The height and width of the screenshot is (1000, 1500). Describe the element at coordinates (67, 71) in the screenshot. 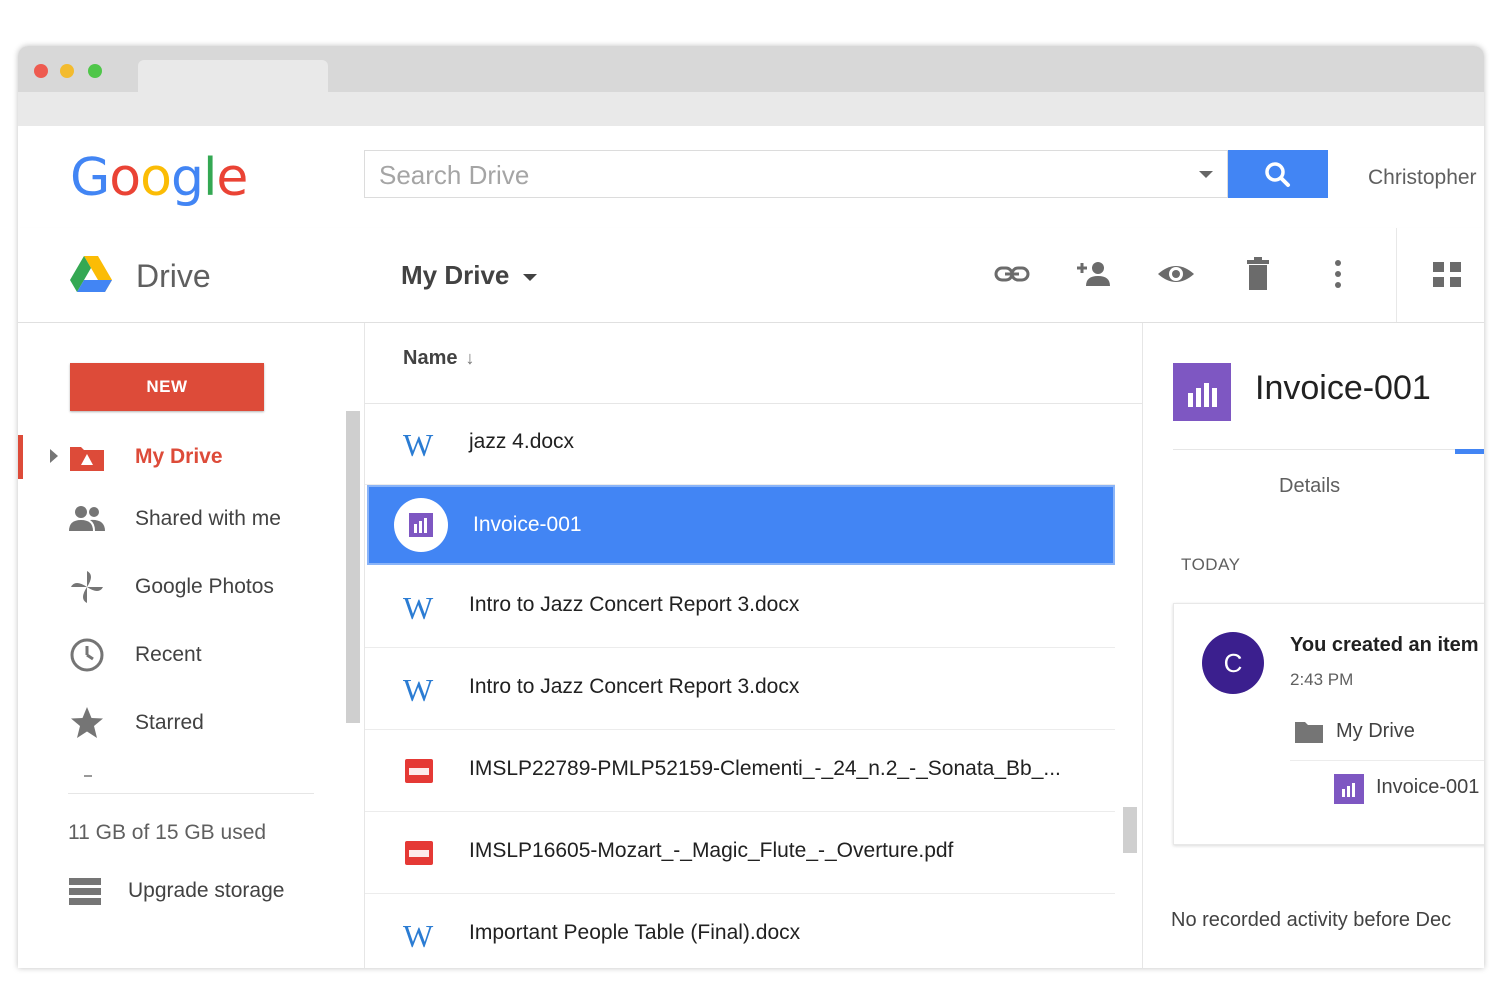

I see `minimize-window-button` at that location.